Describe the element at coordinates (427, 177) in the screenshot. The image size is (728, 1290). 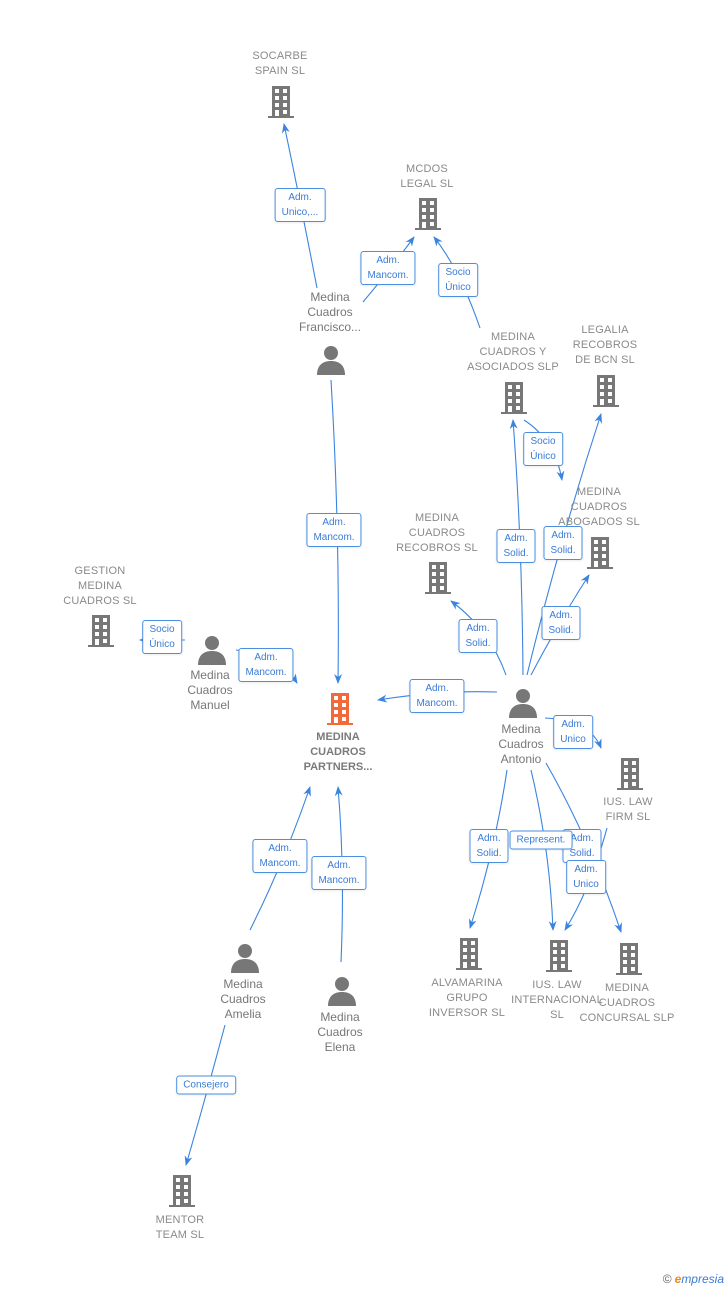
I see `node-mcdos-legal: MCDOS LEGAL SL` at that location.